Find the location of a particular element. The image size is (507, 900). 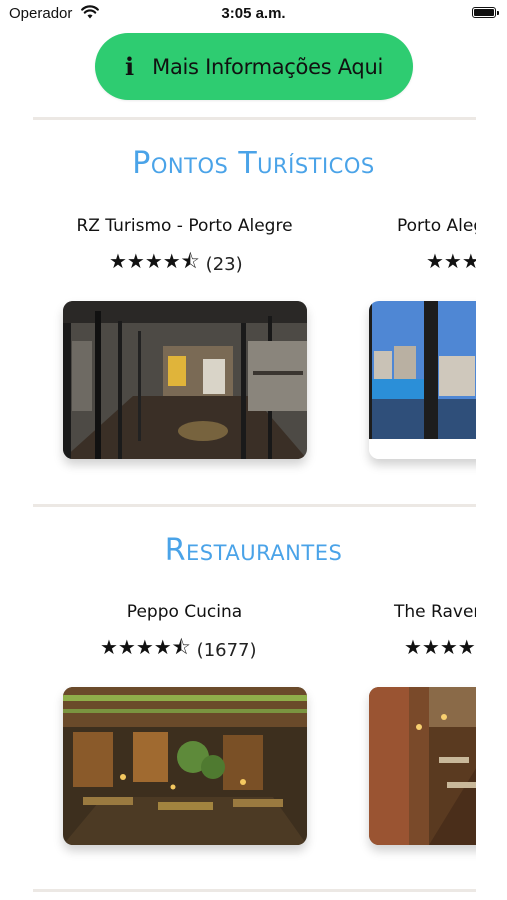

section-title-restaurants: Restaurantes is located at coordinates (253, 550).